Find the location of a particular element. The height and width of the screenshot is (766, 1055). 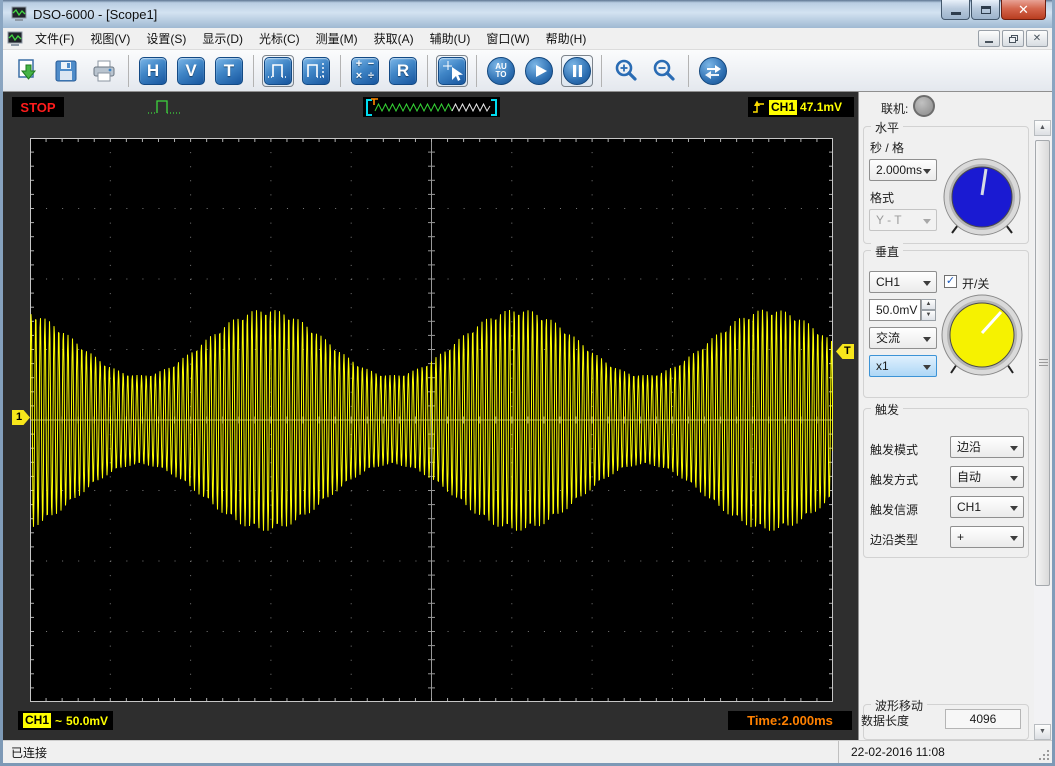

scroll-thumb is located at coordinates (1042, 363).